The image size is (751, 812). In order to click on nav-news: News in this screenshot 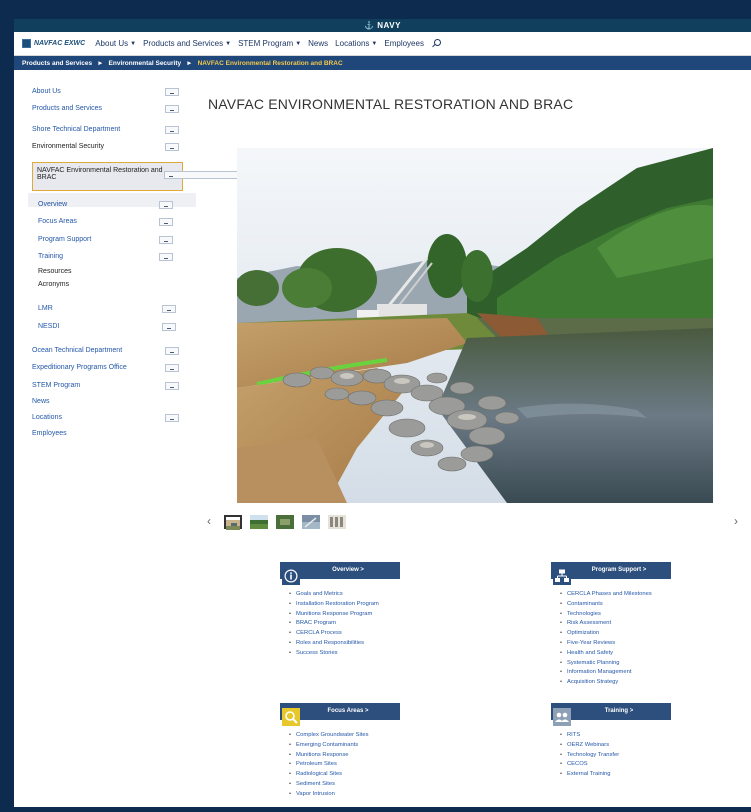, I will do `click(318, 43)`.